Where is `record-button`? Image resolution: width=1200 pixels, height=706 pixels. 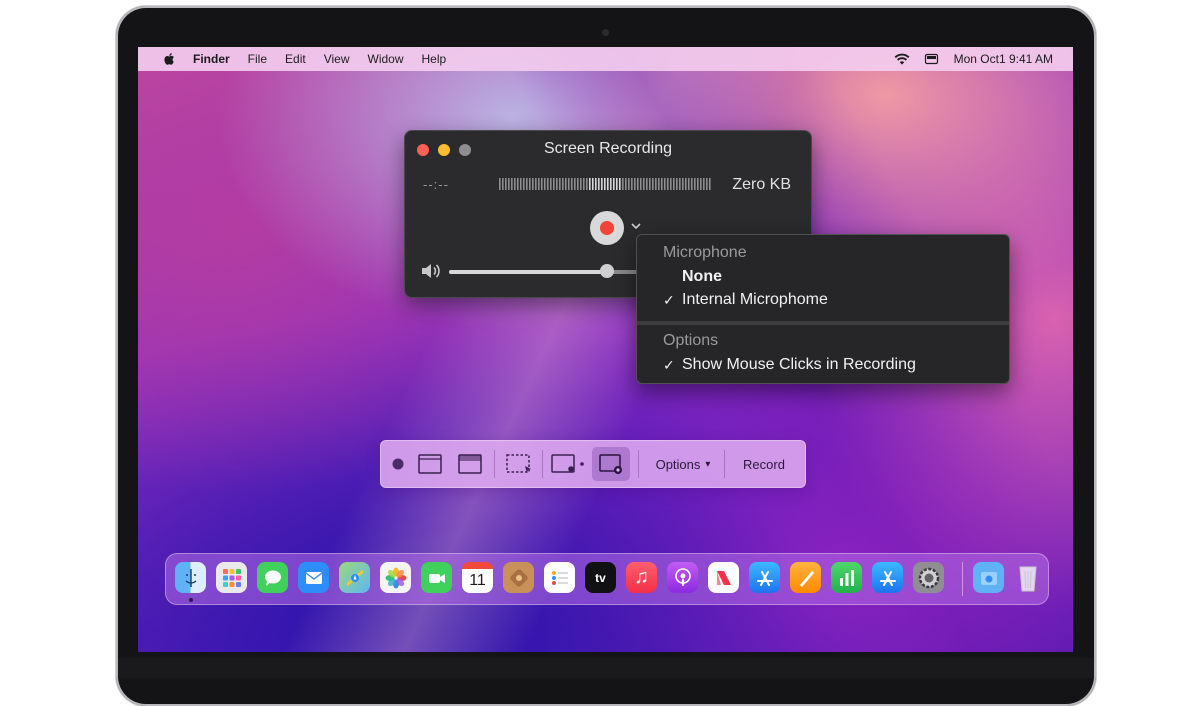
record-button is located at coordinates (607, 228).